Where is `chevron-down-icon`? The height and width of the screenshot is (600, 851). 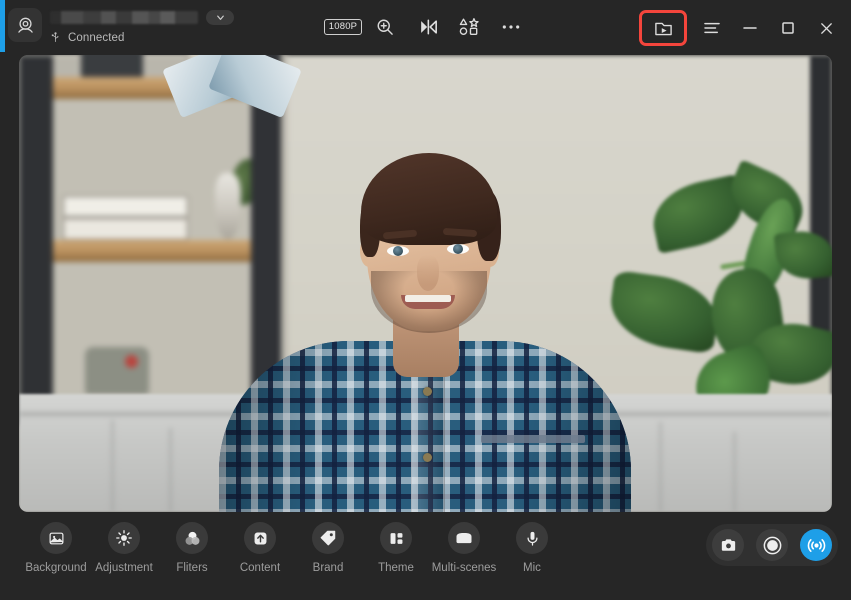 chevron-down-icon is located at coordinates (220, 17).